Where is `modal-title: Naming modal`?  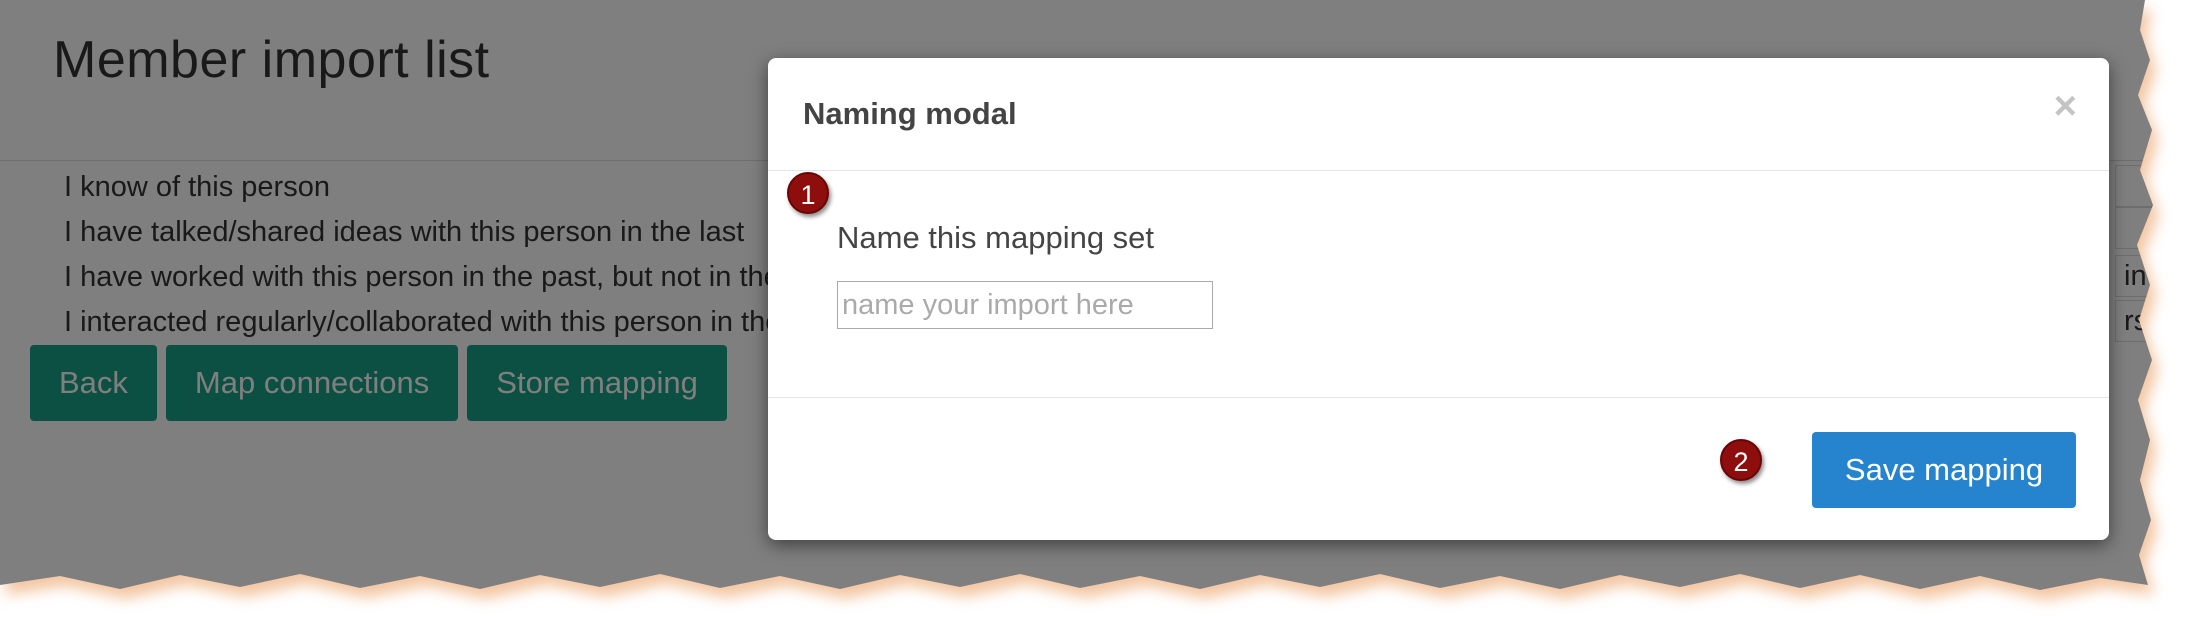 modal-title: Naming modal is located at coordinates (910, 113).